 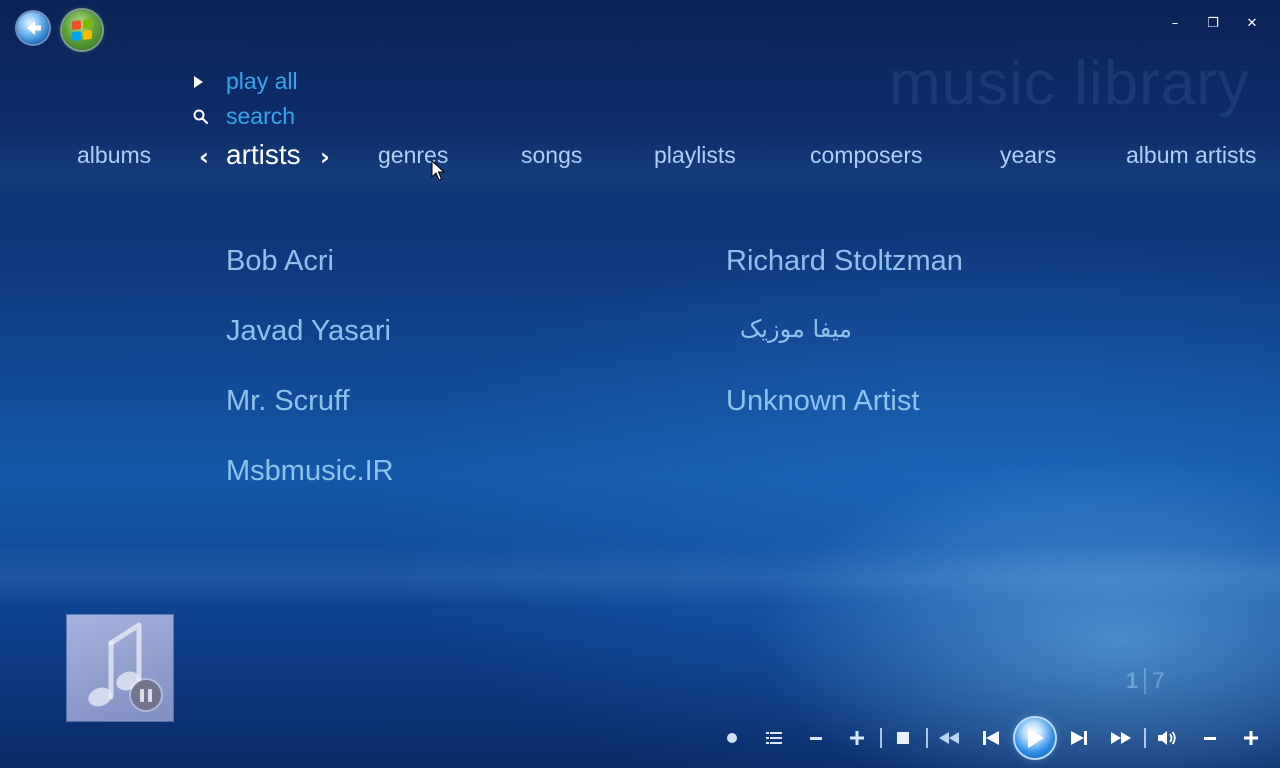 What do you see at coordinates (1210, 738) in the screenshot?
I see `volume-down-icon` at bounding box center [1210, 738].